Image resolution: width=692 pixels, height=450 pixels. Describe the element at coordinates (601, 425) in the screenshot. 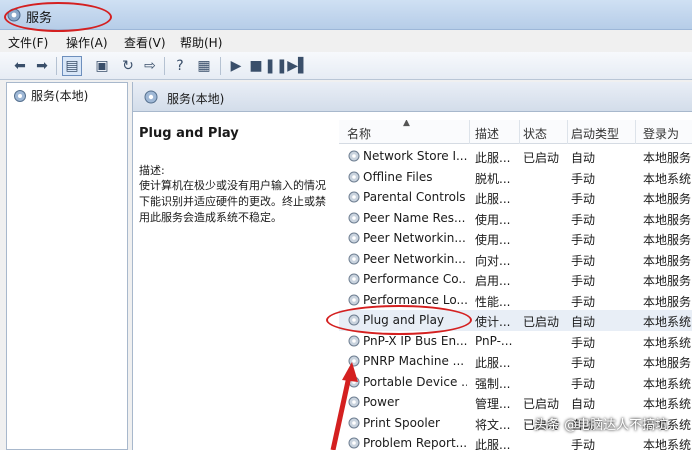

I see `watermark: 头条 @电脑达人不搞坑` at that location.